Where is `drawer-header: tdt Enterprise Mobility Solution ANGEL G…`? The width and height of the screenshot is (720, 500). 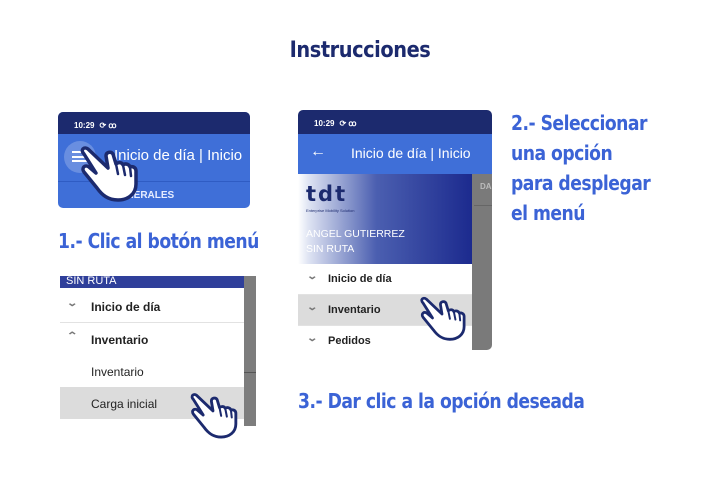 drawer-header: tdt Enterprise Mobility Solution ANGEL G… is located at coordinates (385, 219).